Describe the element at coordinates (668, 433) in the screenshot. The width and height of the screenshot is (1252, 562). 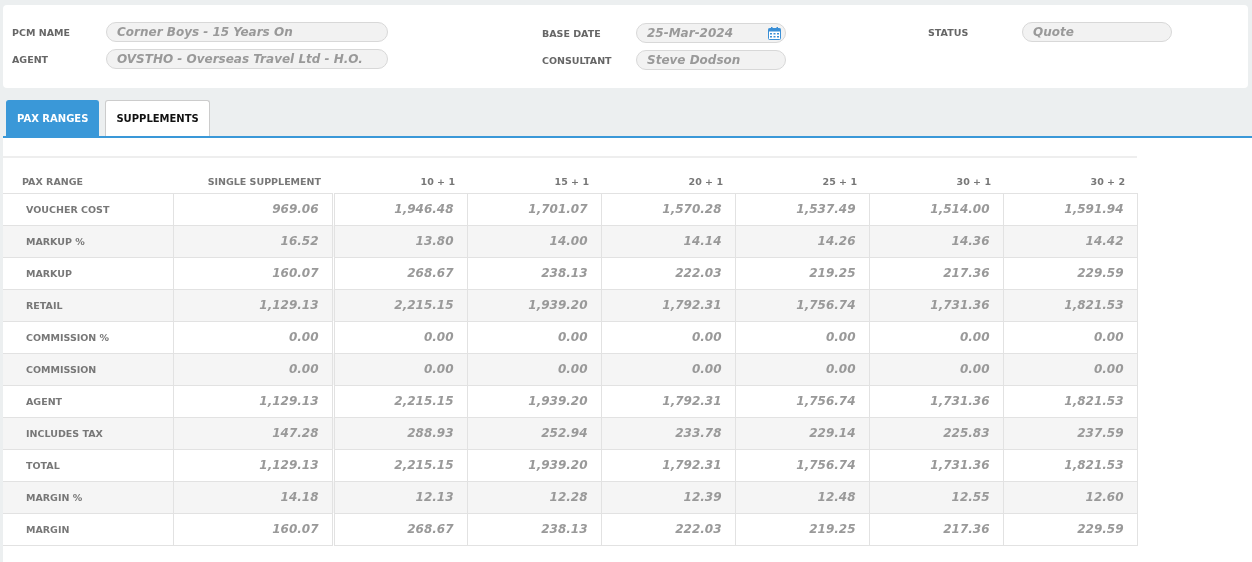
I see `table-cell: 233.78` at that location.